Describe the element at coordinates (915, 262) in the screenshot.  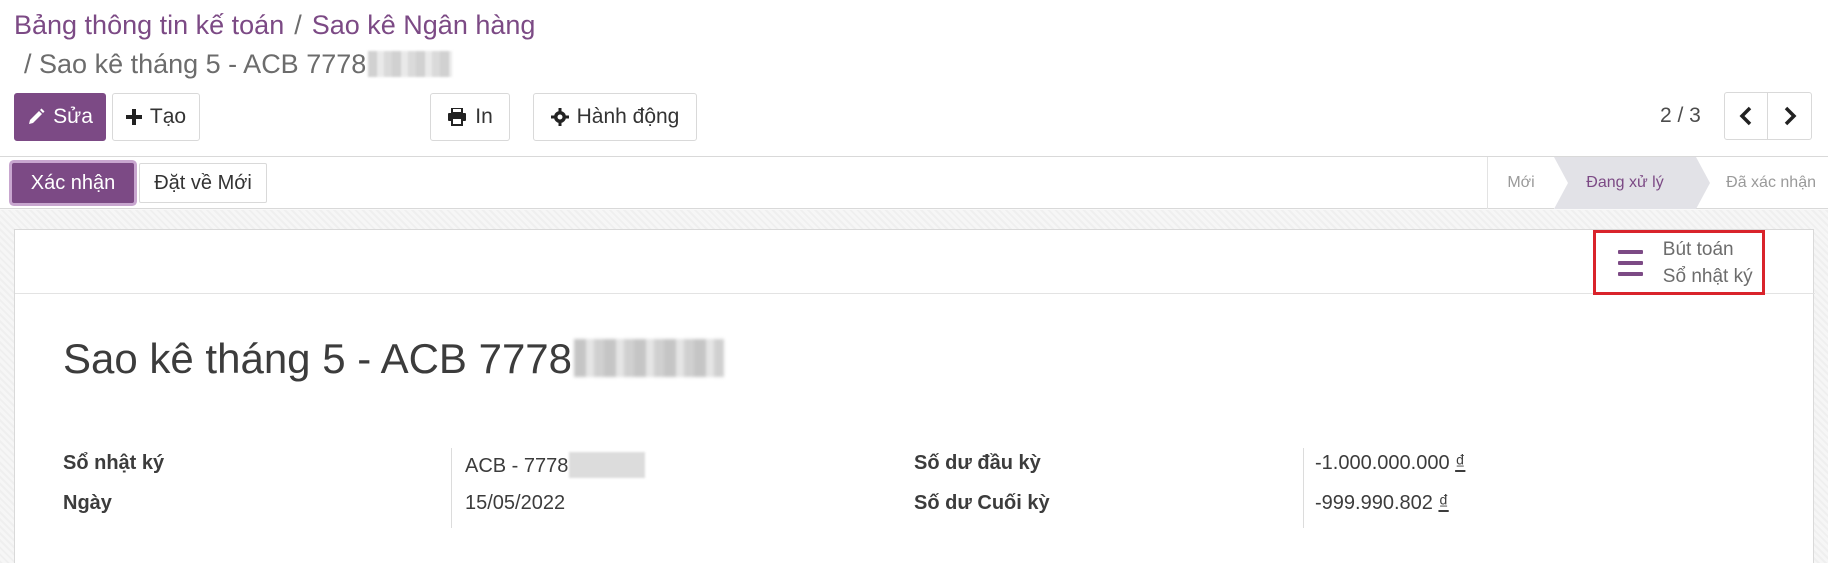
I see `smart-button-box: Bút toán Sổ nhật ký` at that location.